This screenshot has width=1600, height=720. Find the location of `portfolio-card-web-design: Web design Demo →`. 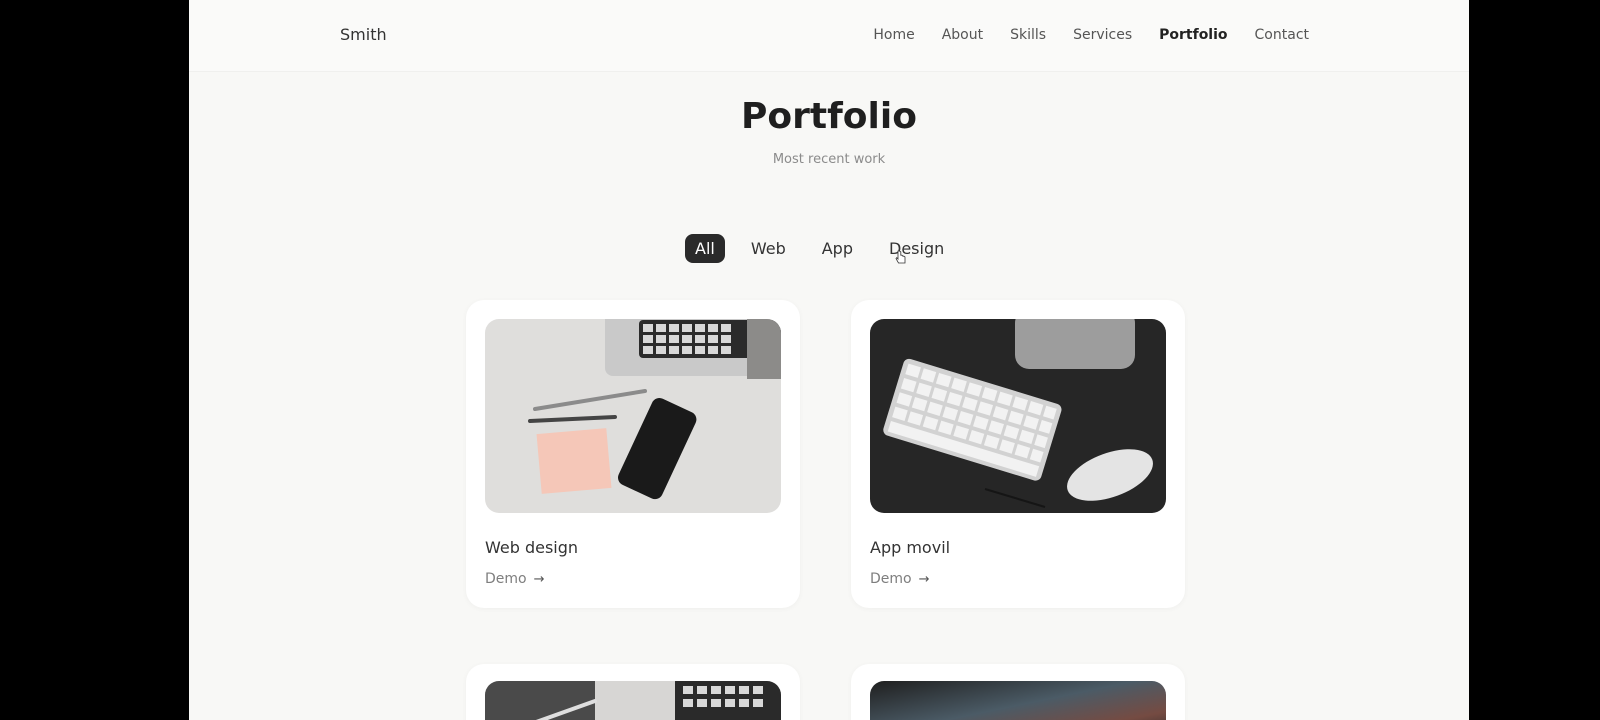

portfolio-card-web-design: Web design Demo → is located at coordinates (633, 454).